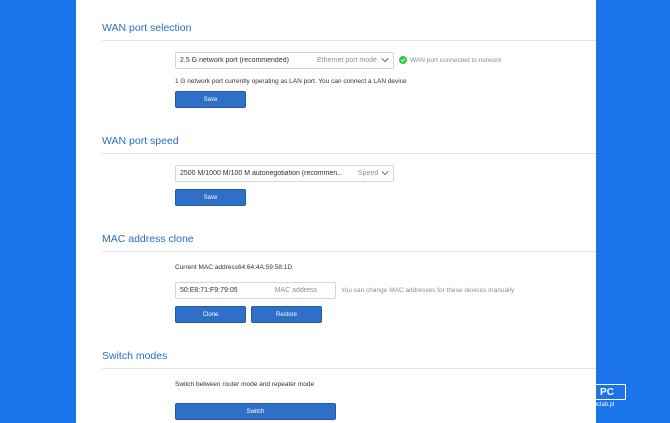  What do you see at coordinates (368, 173) in the screenshot?
I see `select-hint: Speed` at bounding box center [368, 173].